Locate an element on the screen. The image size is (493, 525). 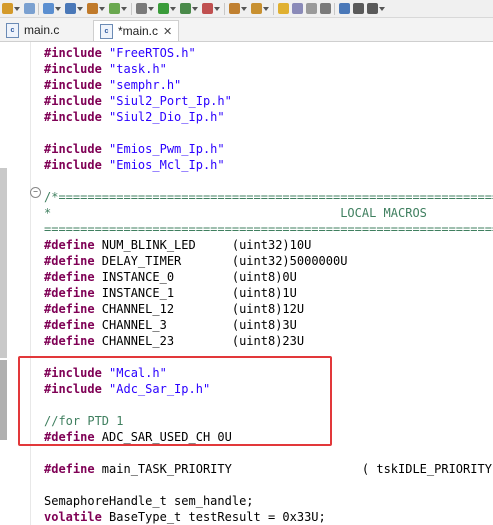
code-line: #define DELAY_TIMER (uint32)5000000U is located at coordinates (195, 261).